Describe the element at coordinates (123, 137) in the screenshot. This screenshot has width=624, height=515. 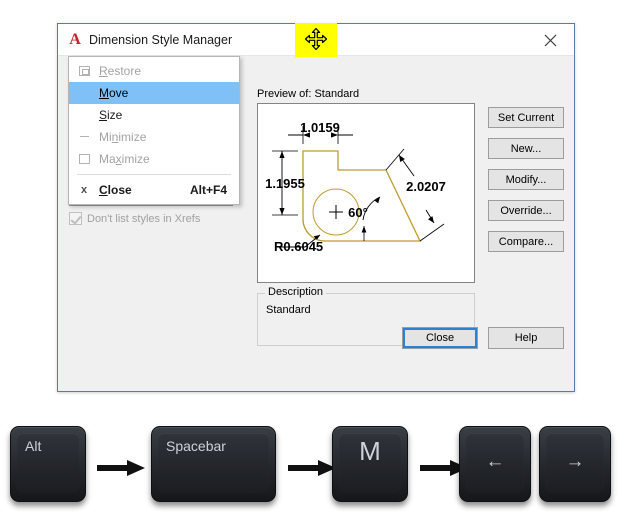
I see `menu-item-minimize-label: Minimize` at that location.